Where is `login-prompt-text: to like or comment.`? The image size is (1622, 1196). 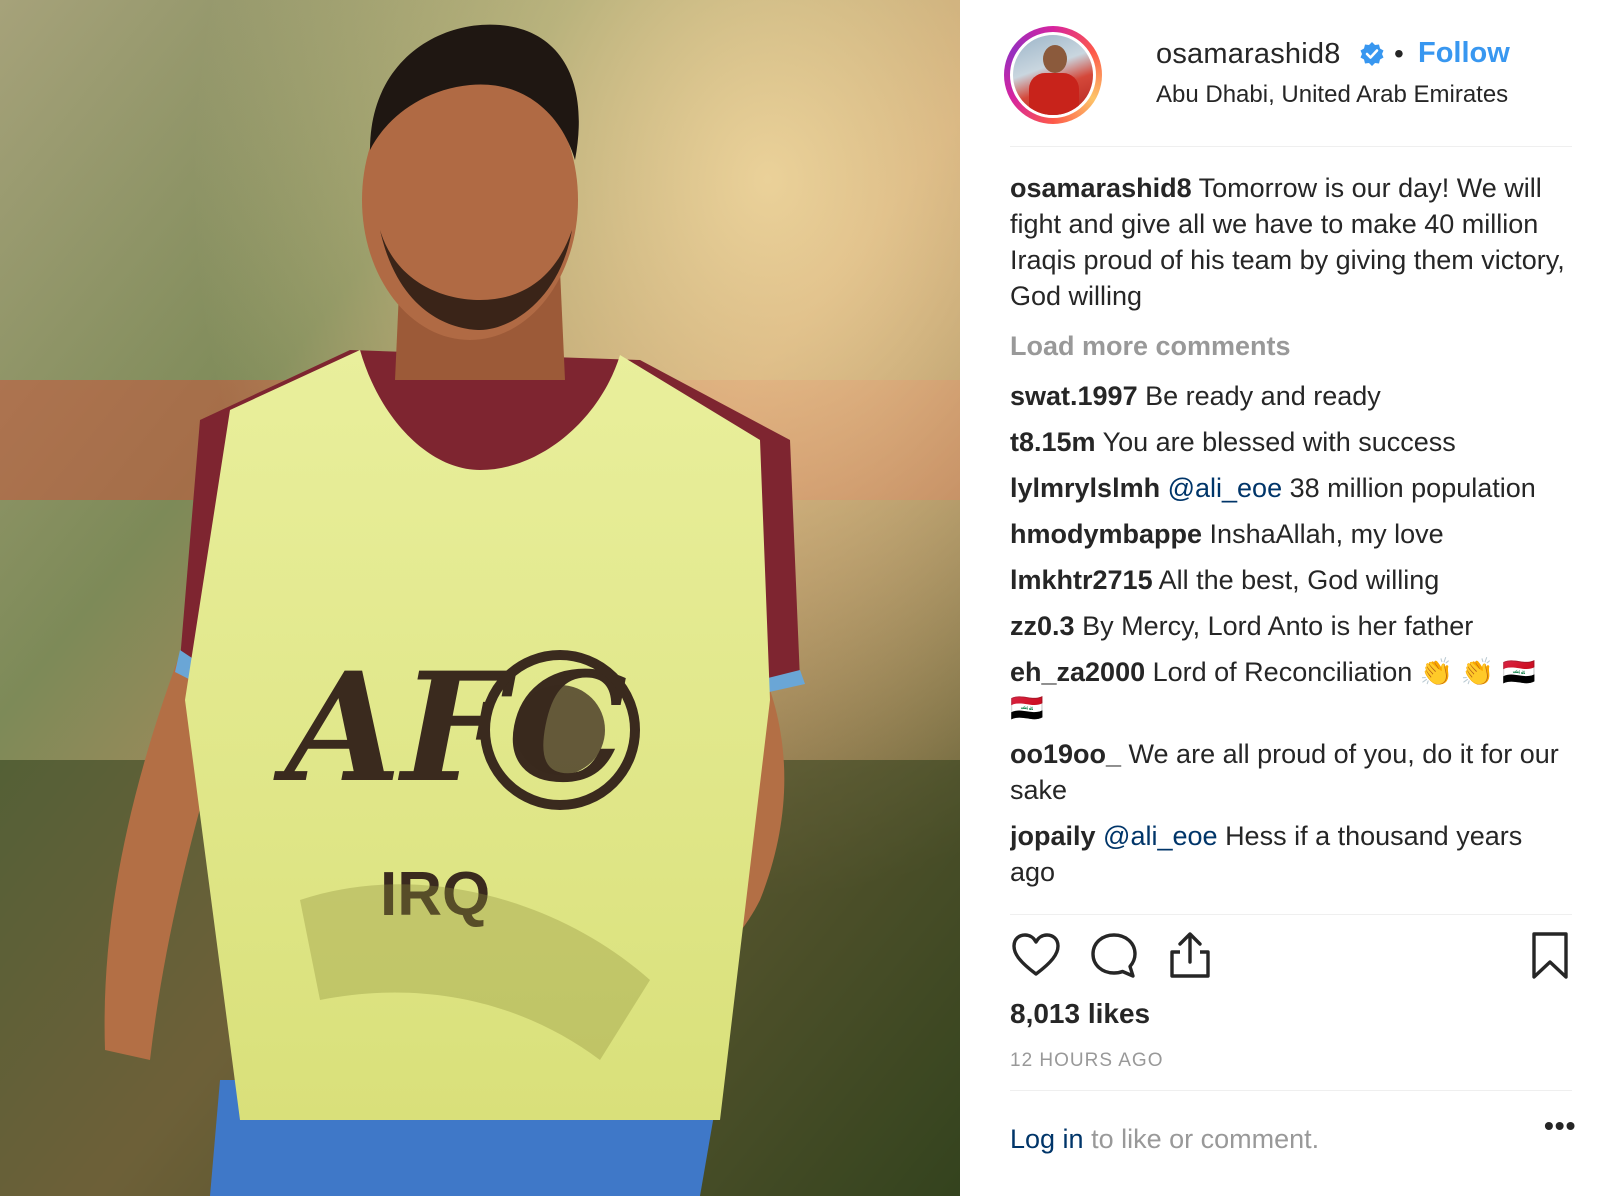
login-prompt-text: to like or comment. is located at coordinates (1201, 1139).